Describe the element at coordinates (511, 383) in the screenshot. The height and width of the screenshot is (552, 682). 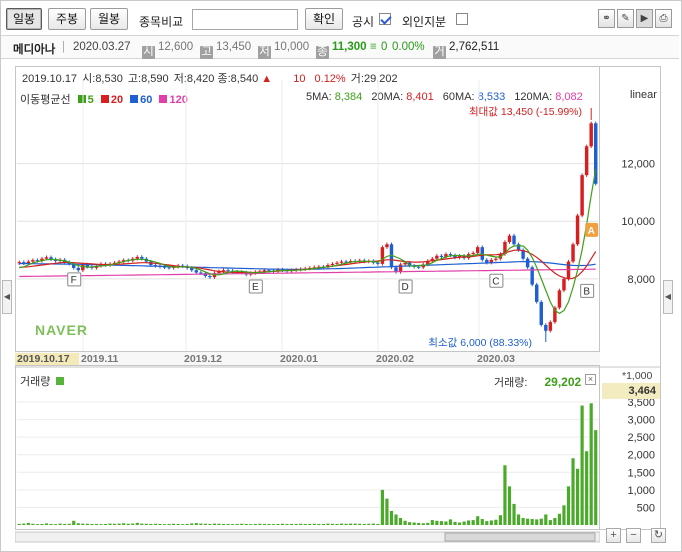
I see `volume-current-label: 거래량:` at that location.